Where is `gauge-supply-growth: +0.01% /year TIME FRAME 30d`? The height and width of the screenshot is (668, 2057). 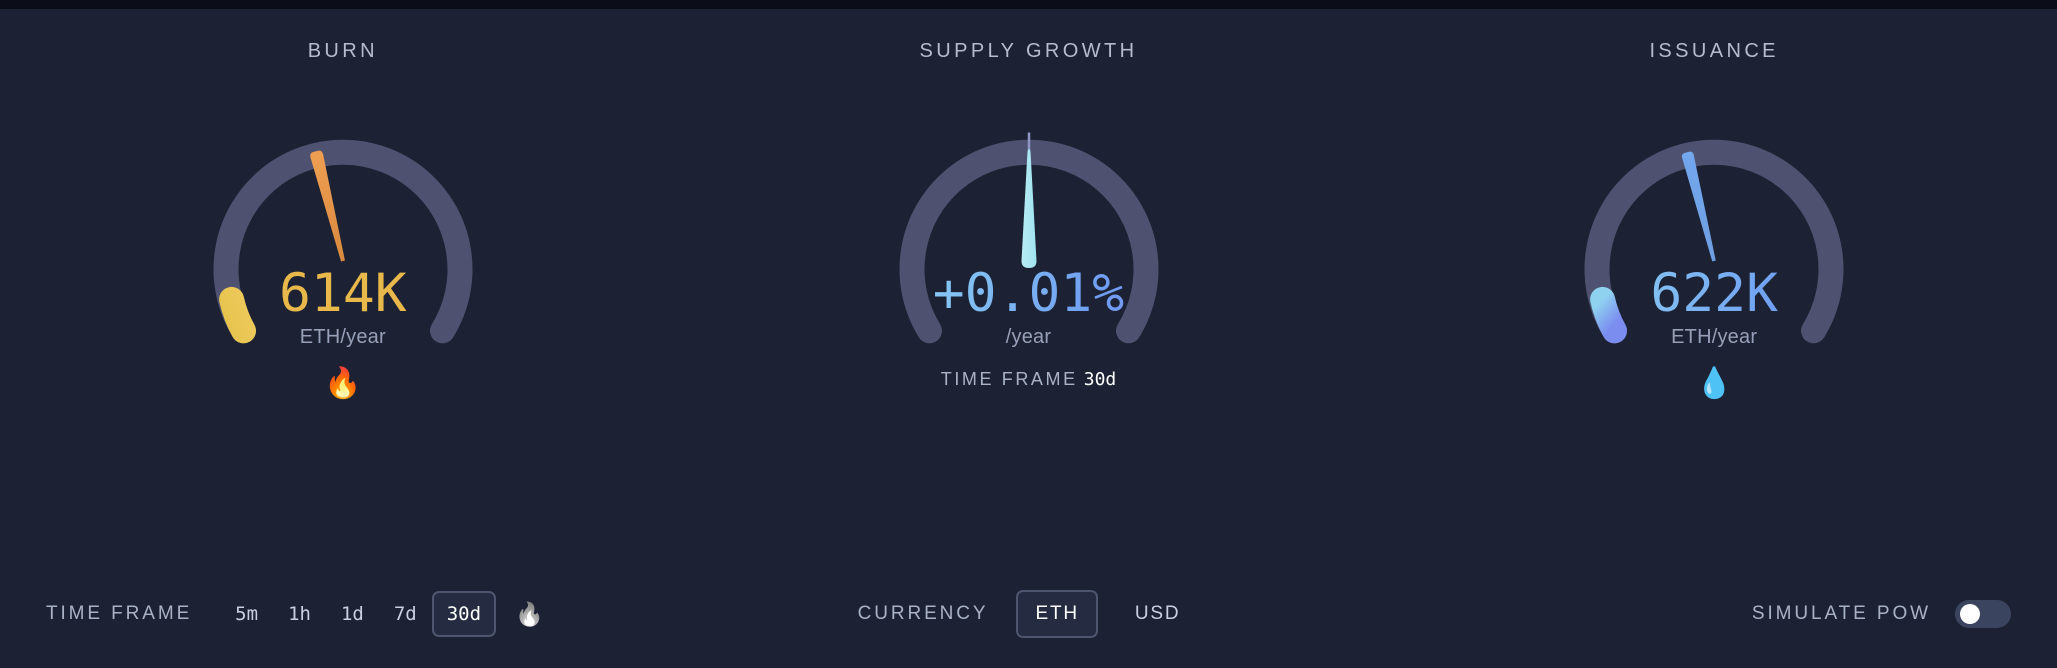
gauge-supply-growth: +0.01% /year TIME FRAME 30d is located at coordinates (1029, 243).